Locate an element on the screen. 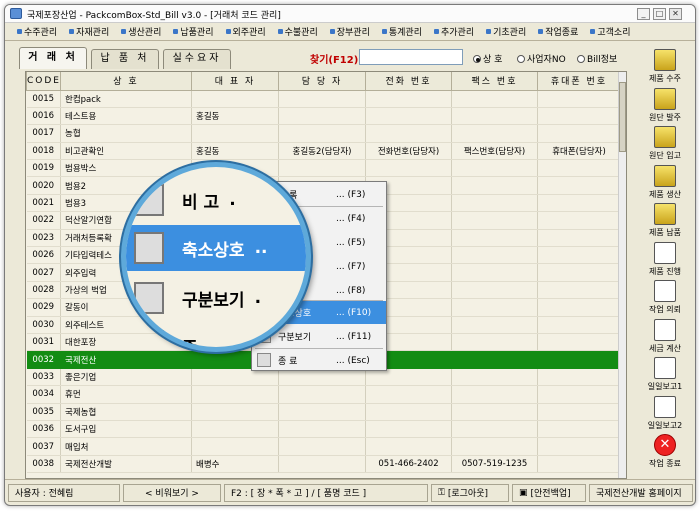 The image size is (700, 513). context-menu-item: 종 료... (Esc) is located at coordinates (319, 360).